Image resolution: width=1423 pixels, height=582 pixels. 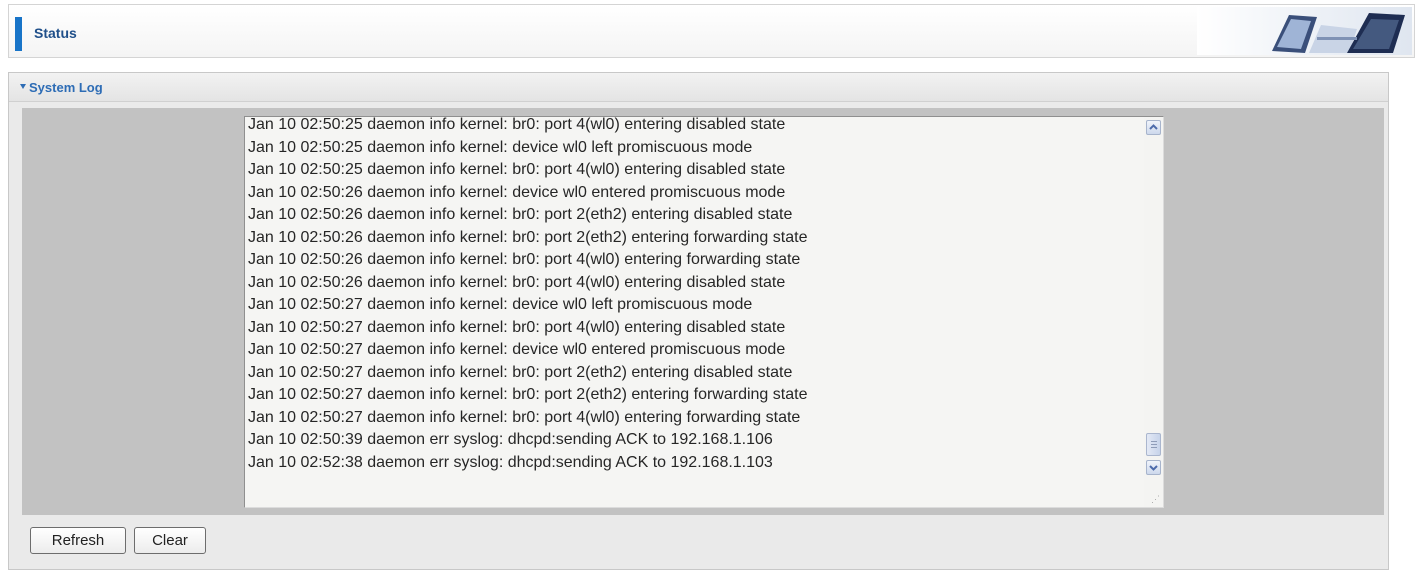 I want to click on page-title: Status, so click(x=55, y=33).